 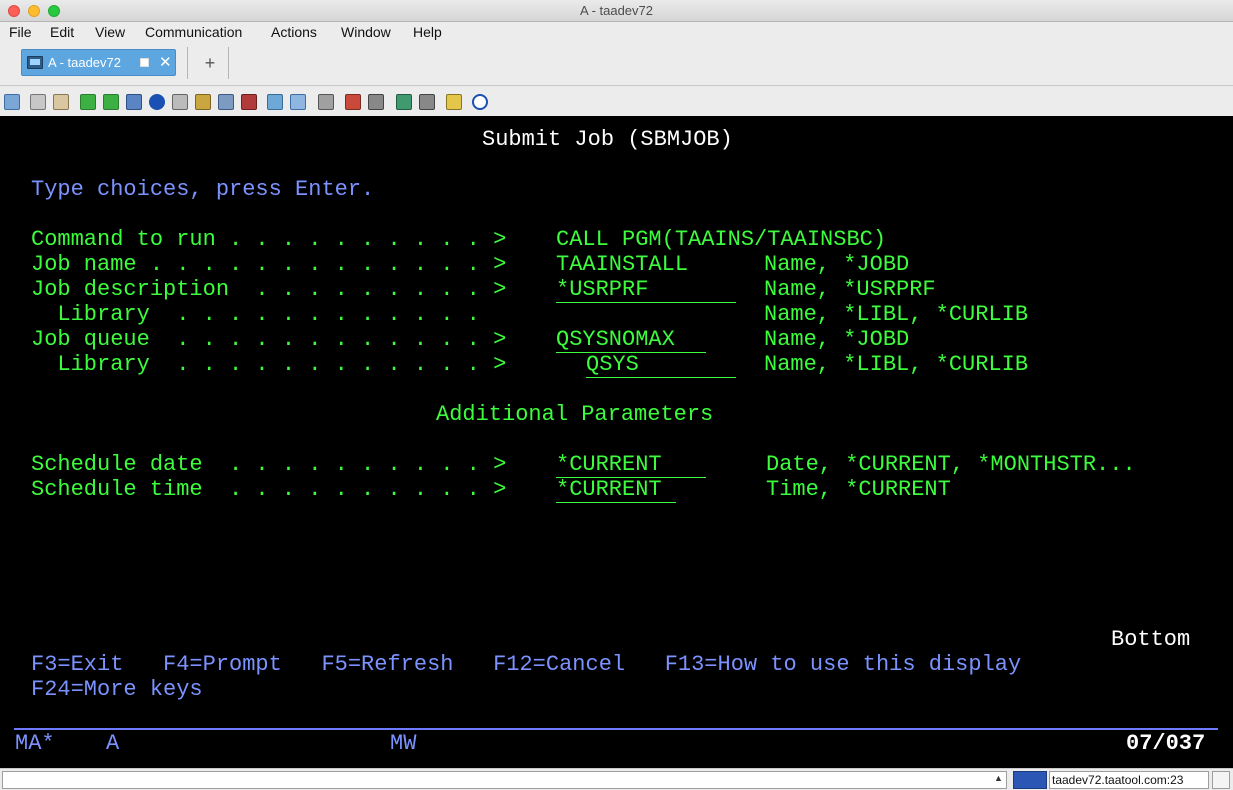 What do you see at coordinates (294, 32) in the screenshot?
I see `menu-actions: Actions` at bounding box center [294, 32].